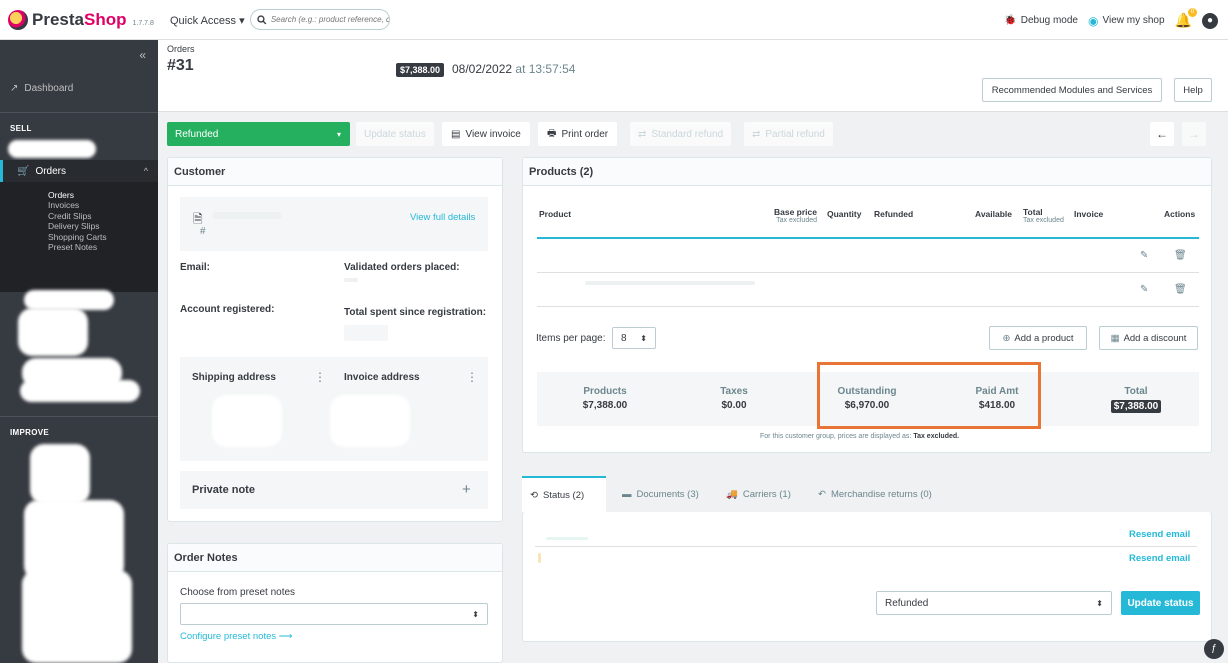  What do you see at coordinates (585, 134) in the screenshot?
I see `button-label: Print order` at bounding box center [585, 134].